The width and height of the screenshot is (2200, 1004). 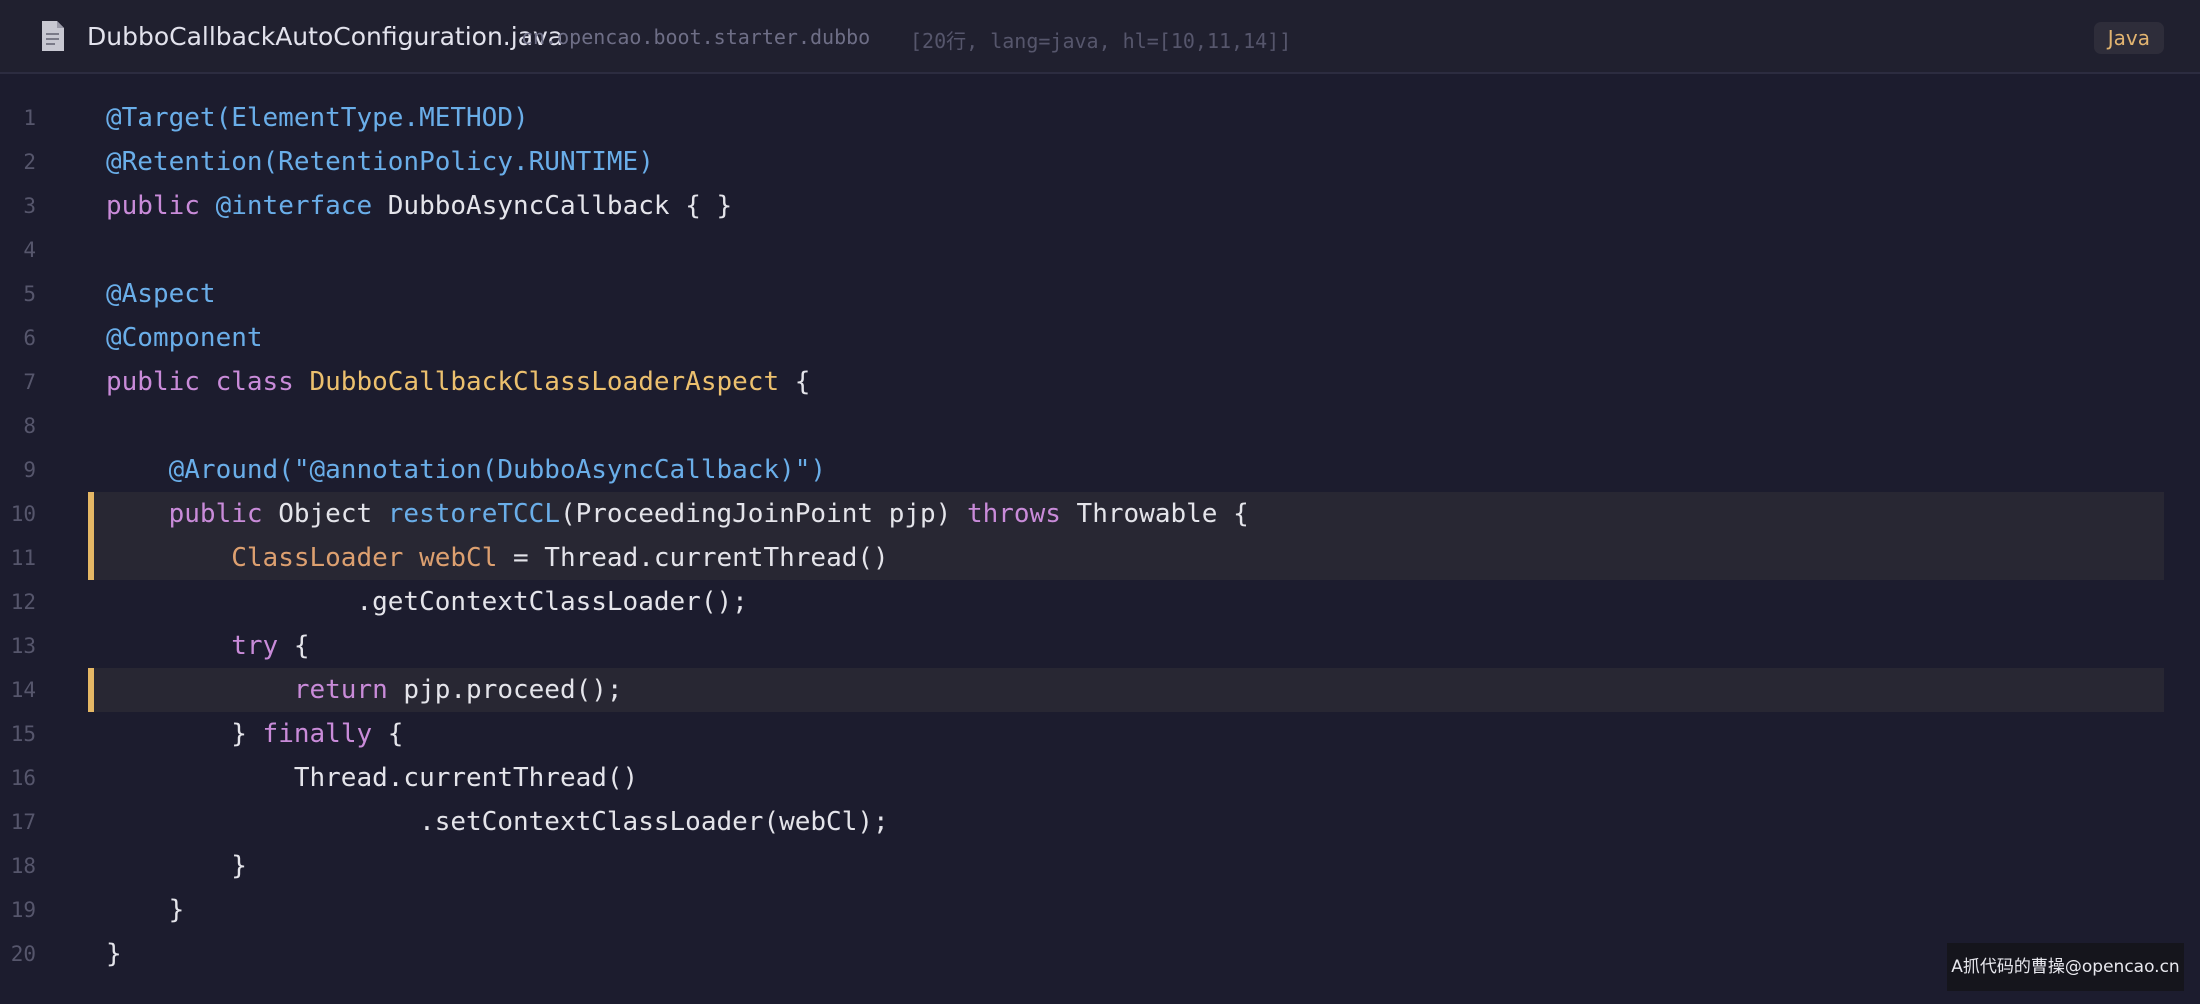 I want to click on code-line: 17 .setContextClassLoader(webCl);, so click(x=1100, y=822).